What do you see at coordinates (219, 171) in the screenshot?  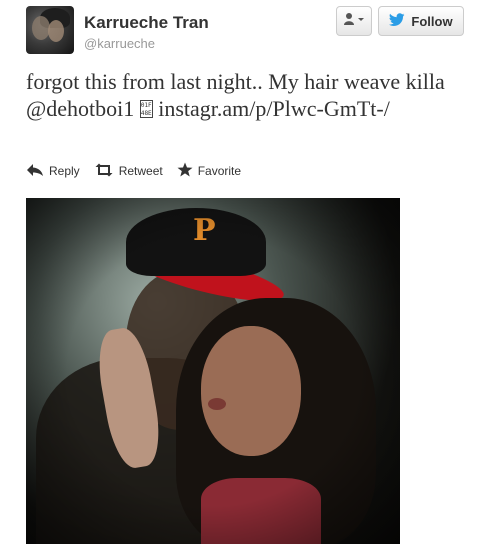 I see `favorite-label: Favorite` at bounding box center [219, 171].